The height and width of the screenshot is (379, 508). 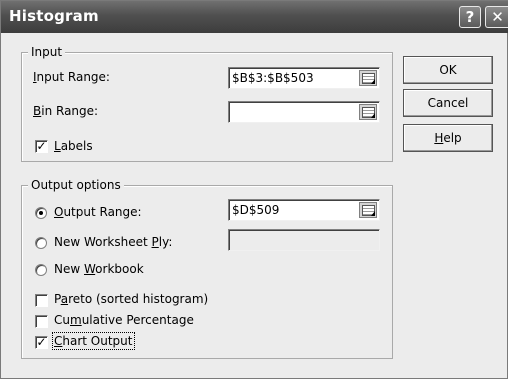 What do you see at coordinates (73, 146) in the screenshot?
I see `labels-checkbox-label: Labels` at bounding box center [73, 146].